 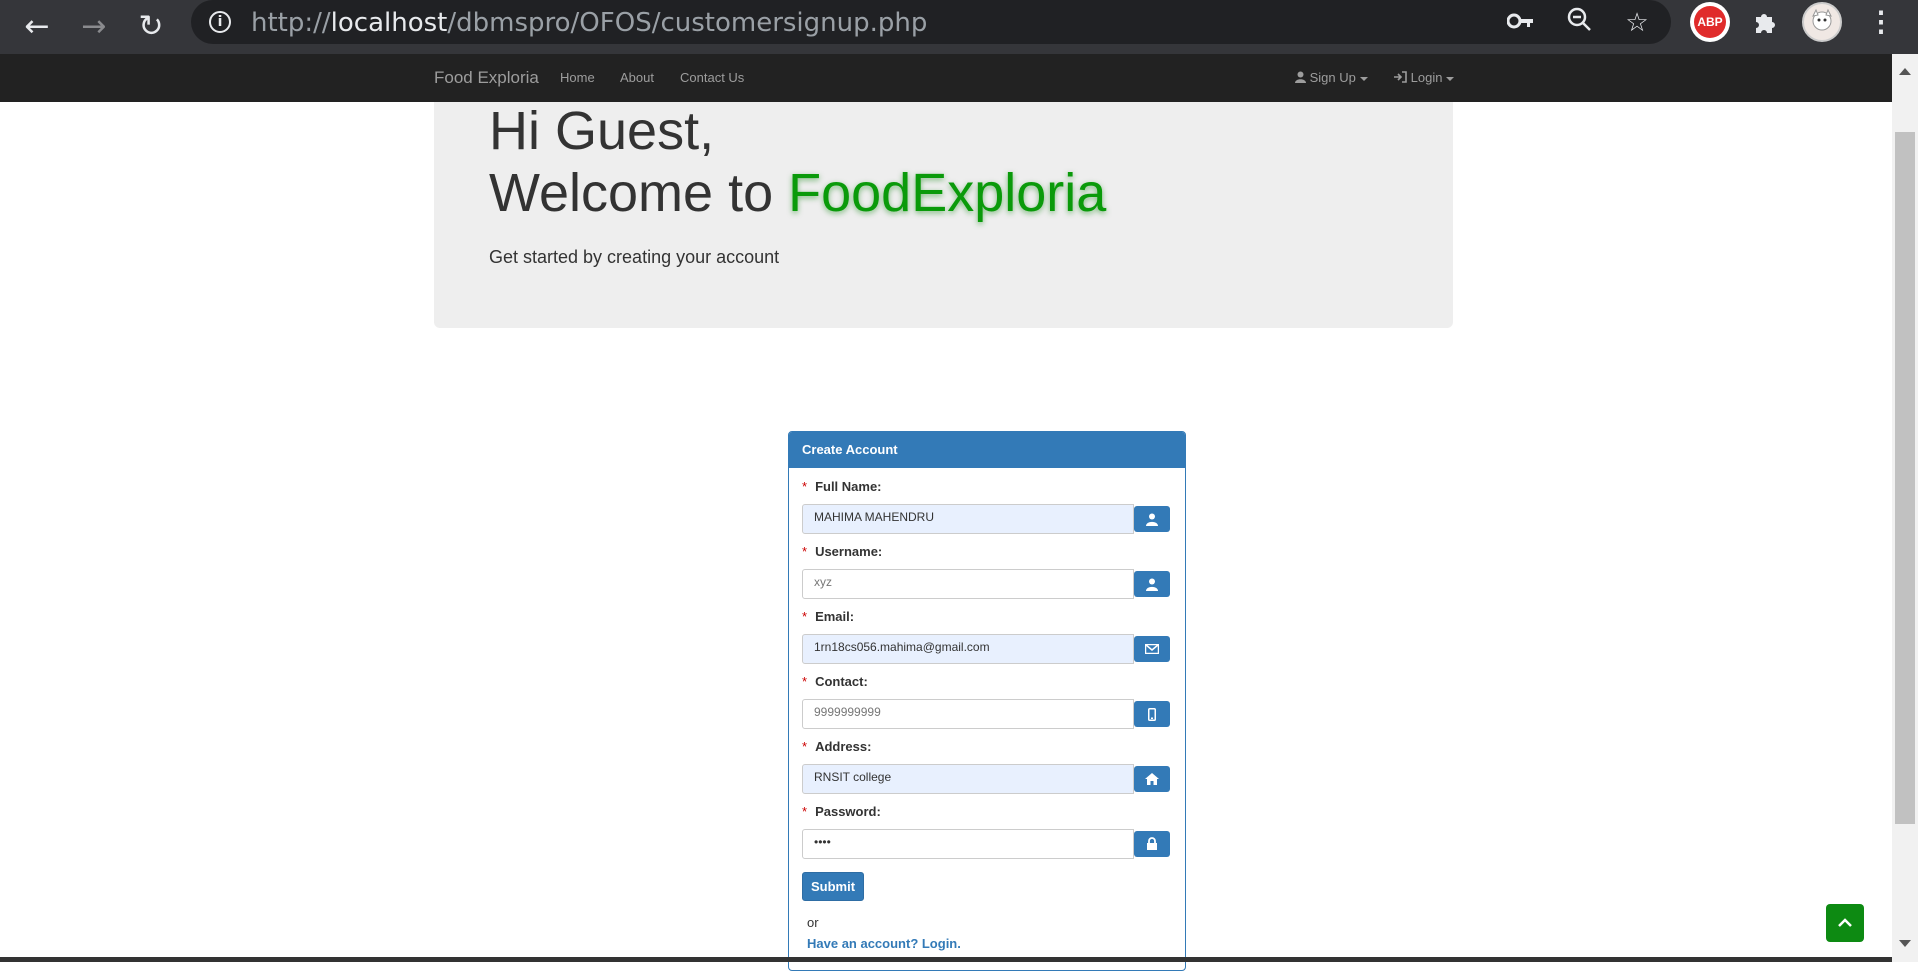 I want to click on nav-signup-dropdown: Sign Up, so click(x=1331, y=77).